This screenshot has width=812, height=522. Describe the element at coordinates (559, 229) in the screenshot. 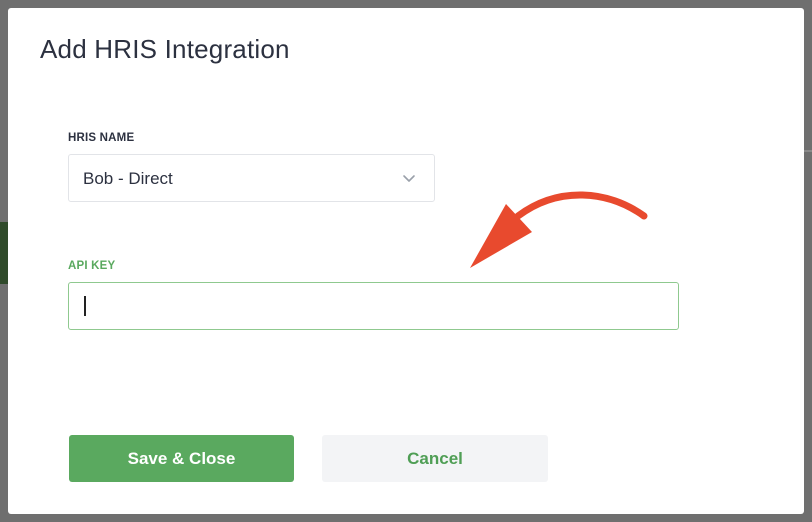

I see `annotation-arrow-icon` at that location.